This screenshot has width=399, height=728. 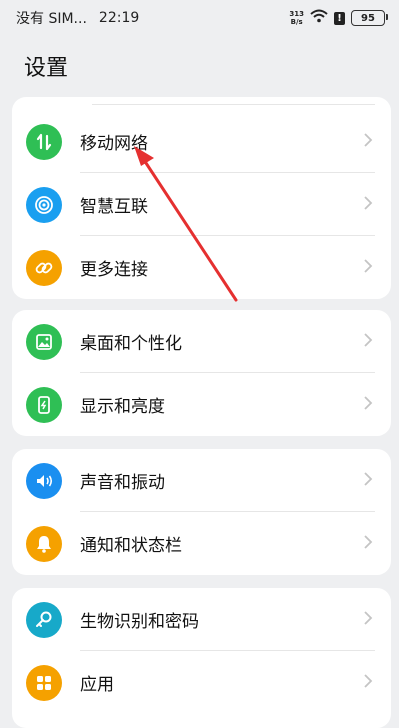 I want to click on settings-item-smart-connect: 智慧互联, so click(x=201, y=204).